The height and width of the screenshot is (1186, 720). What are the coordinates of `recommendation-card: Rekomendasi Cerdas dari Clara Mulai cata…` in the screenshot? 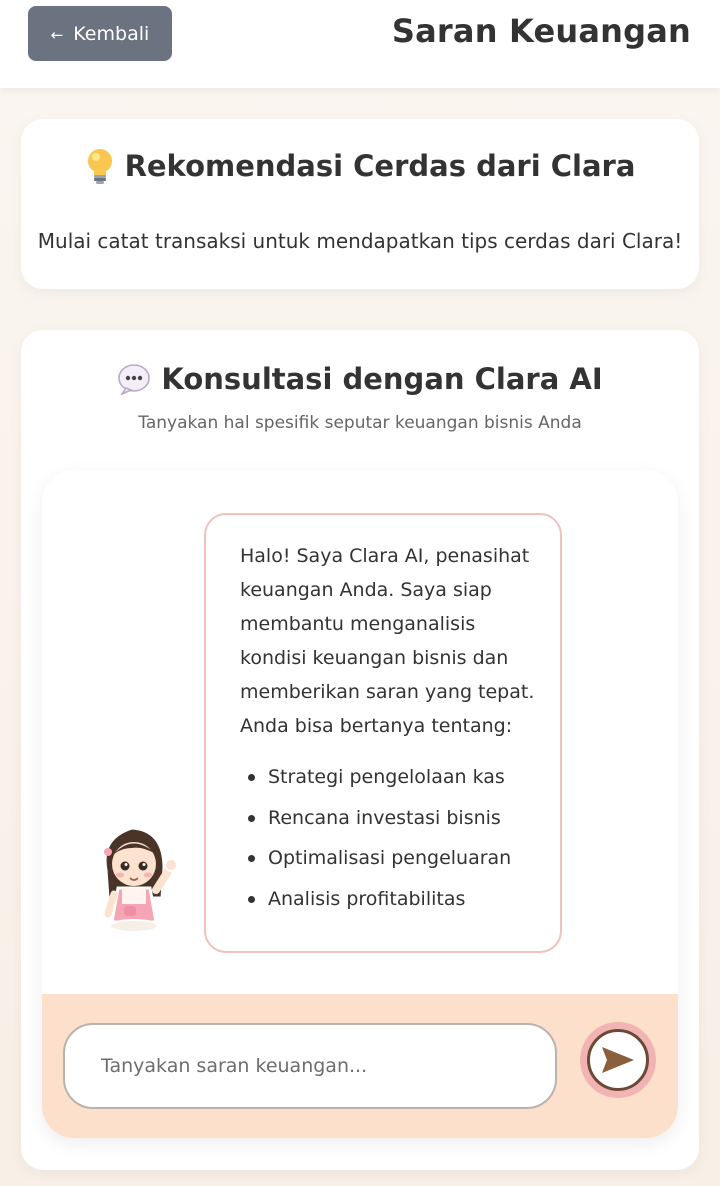 It's located at (360, 204).